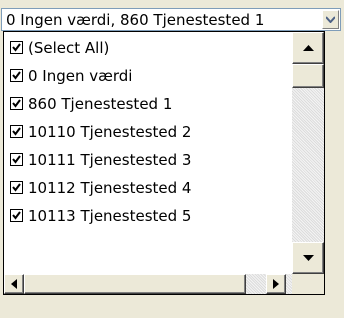 The image size is (344, 318). I want to click on scroll-left-button, so click(14, 284).